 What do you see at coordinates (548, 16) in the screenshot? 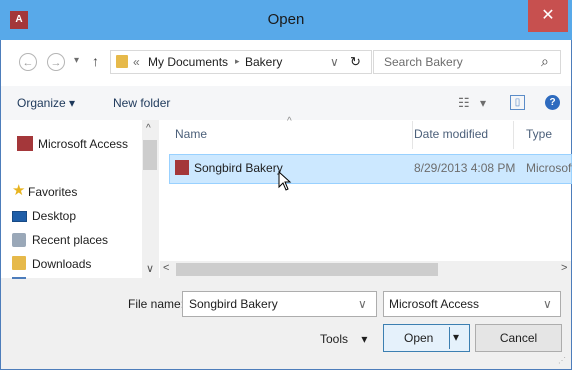
I see `close-button: ✕` at bounding box center [548, 16].